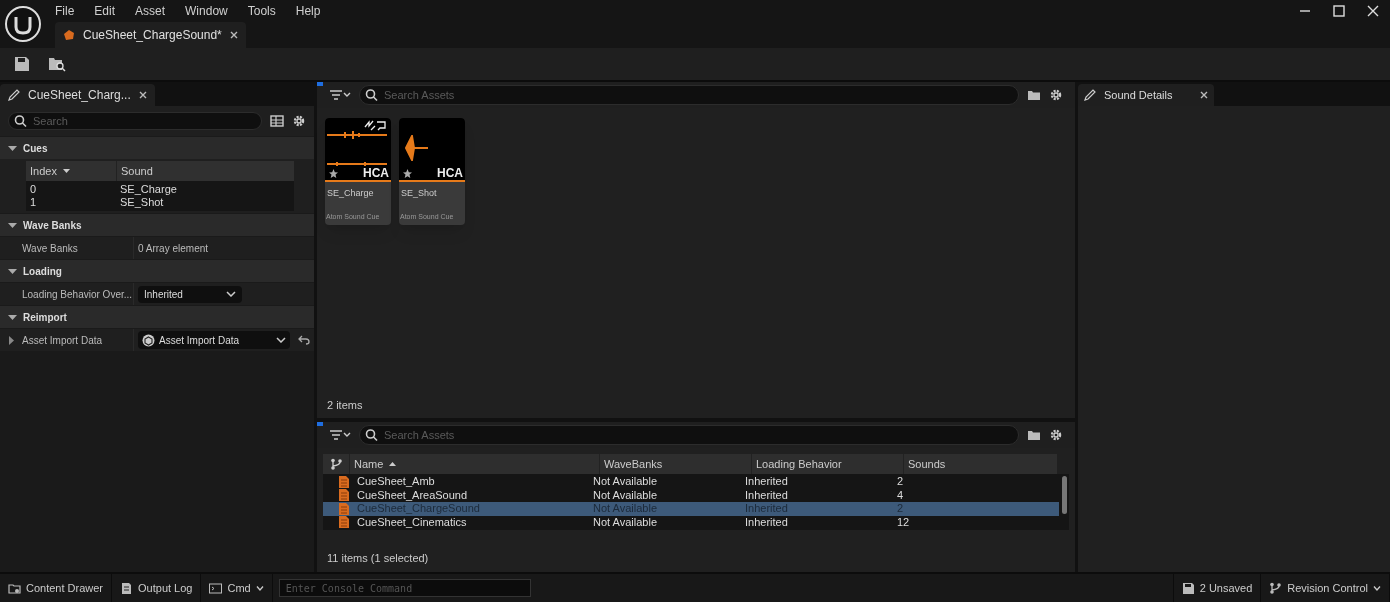  What do you see at coordinates (378, 558) in the screenshot?
I see `item-count: 11 items (1 selected)` at bounding box center [378, 558].